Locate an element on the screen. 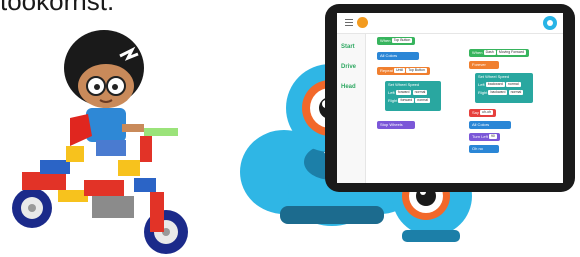 The height and width of the screenshot is (257, 580). when-moving-block: When Dash Moving Forward is located at coordinates (499, 53).